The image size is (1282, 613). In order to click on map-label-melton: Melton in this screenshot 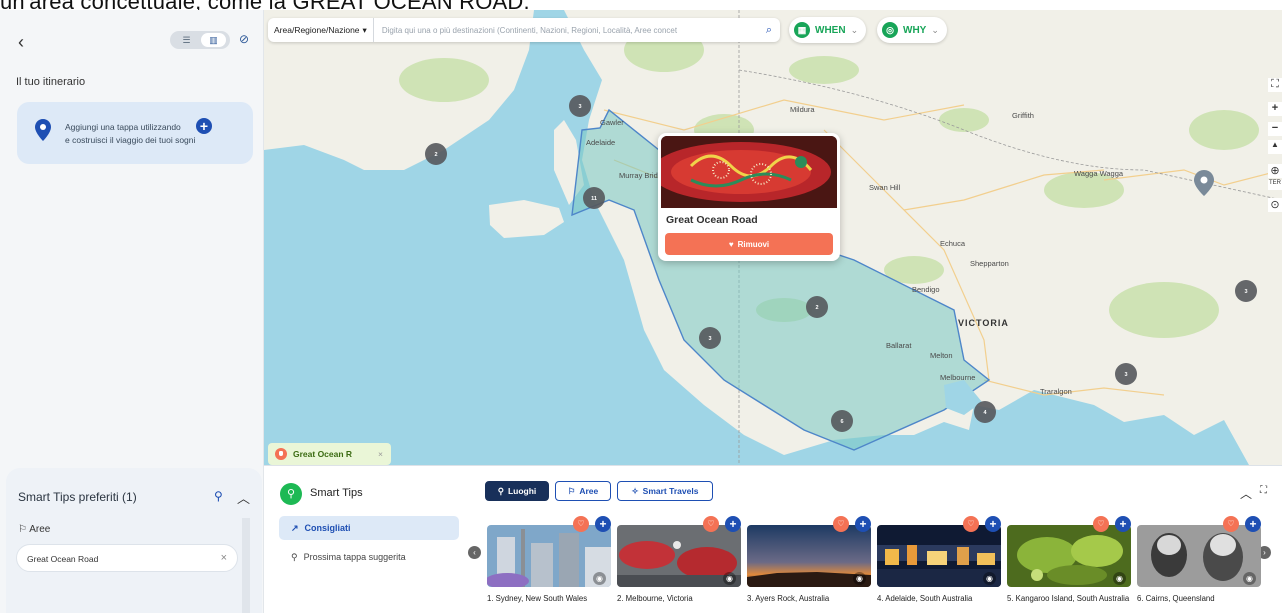, I will do `click(941, 355)`.